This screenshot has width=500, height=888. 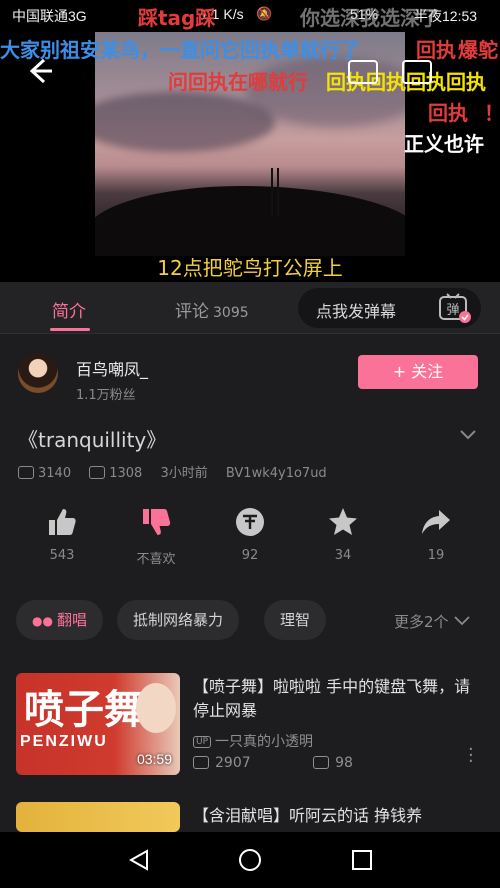 What do you see at coordinates (370, 18) in the screenshot?
I see `danmaku-item: 你选深我选深了` at bounding box center [370, 18].